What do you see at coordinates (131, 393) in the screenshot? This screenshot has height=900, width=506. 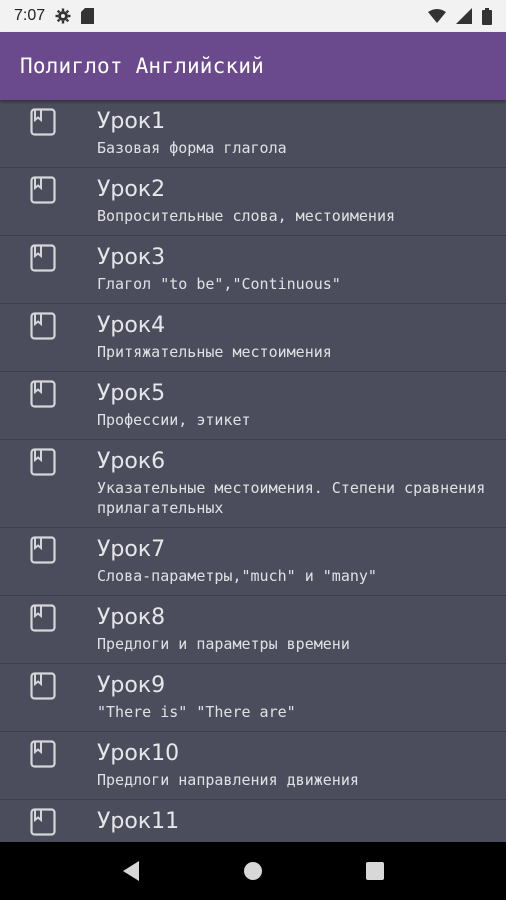 I see `lesson-title: Урок5` at bounding box center [131, 393].